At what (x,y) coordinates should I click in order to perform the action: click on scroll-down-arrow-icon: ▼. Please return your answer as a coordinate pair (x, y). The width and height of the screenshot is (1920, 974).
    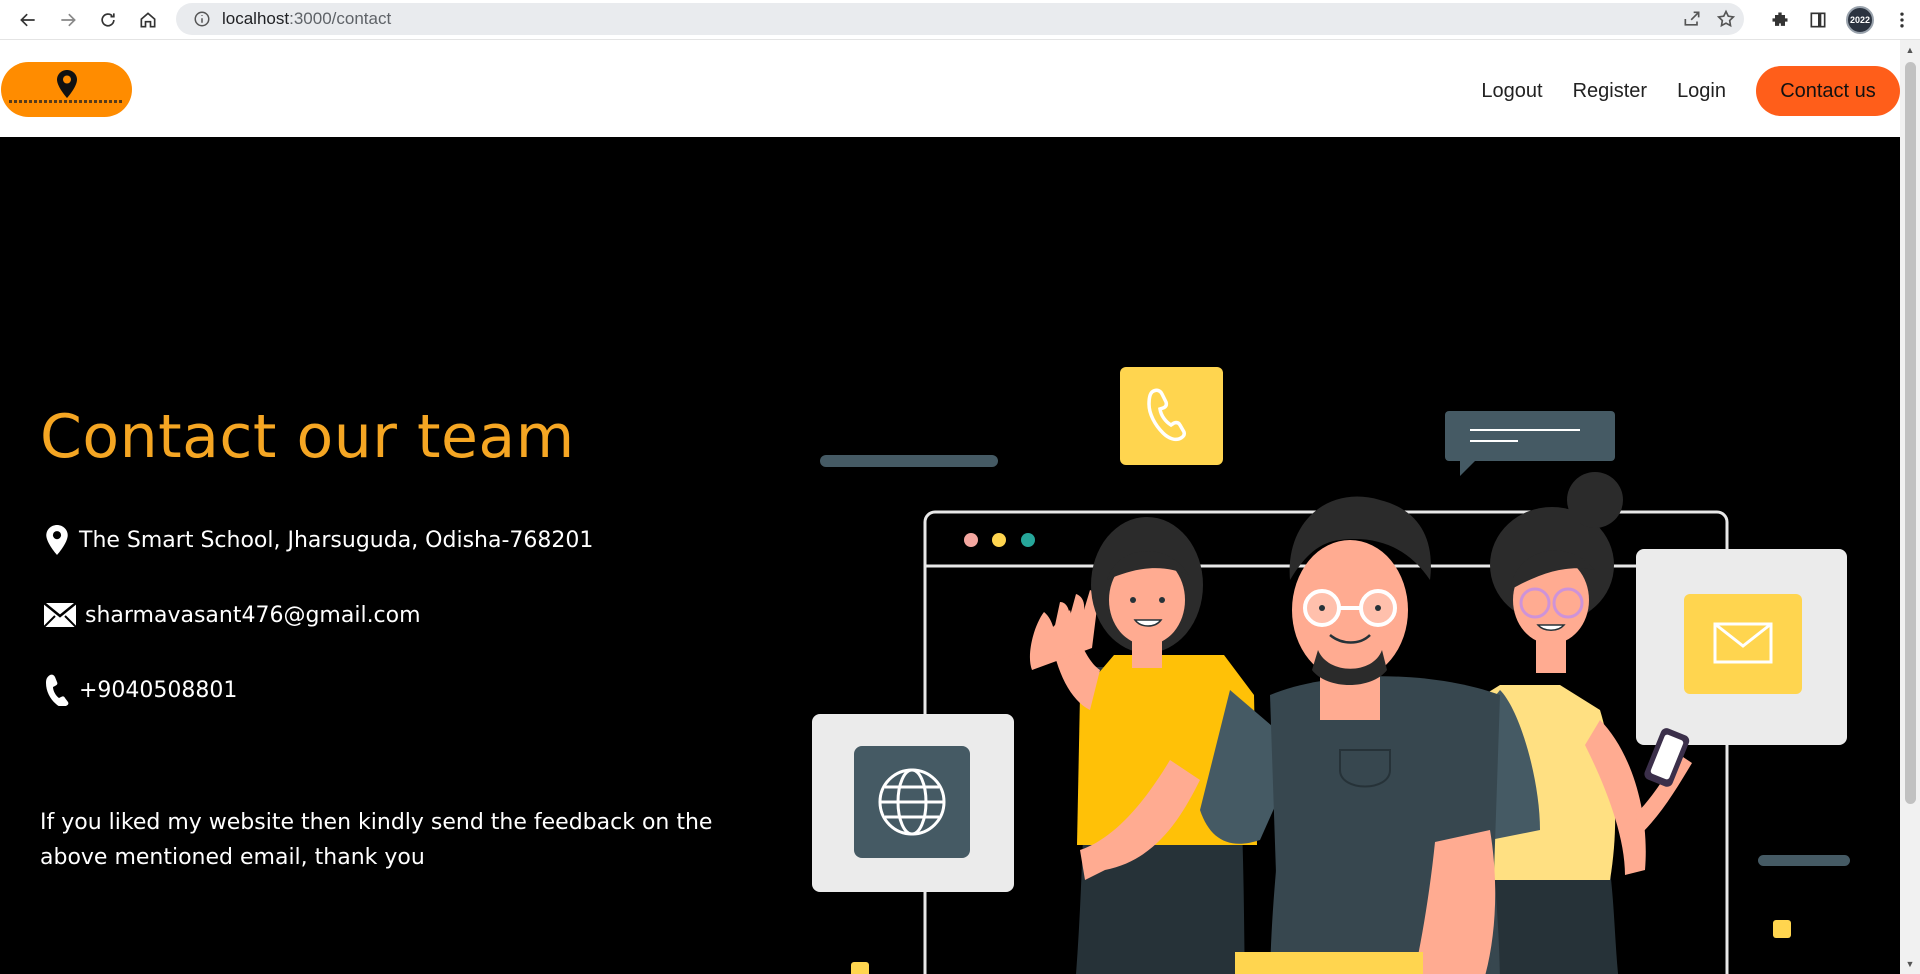
    Looking at the image, I should click on (1910, 964).